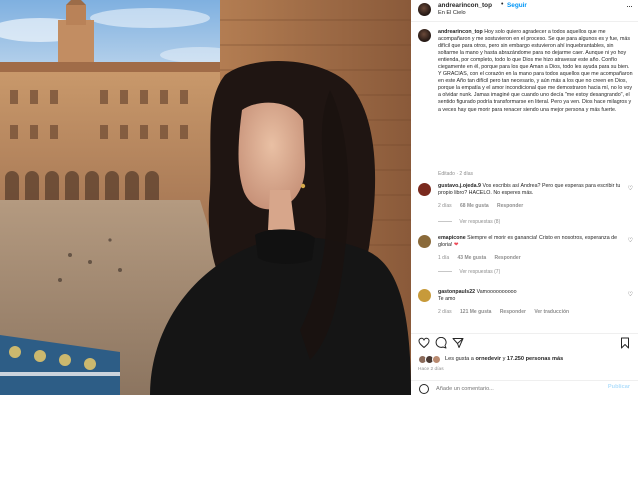 Image resolution: width=638 pixels, height=502 pixels. What do you see at coordinates (460, 32) in the screenshot?
I see `caption-username: andrearincon_top` at bounding box center [460, 32].